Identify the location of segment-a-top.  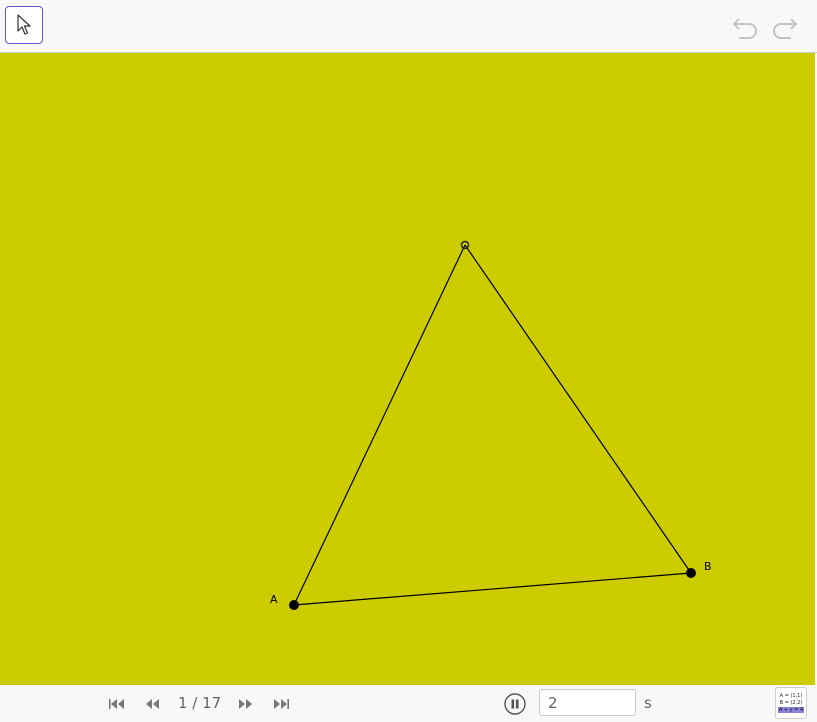
(379, 425).